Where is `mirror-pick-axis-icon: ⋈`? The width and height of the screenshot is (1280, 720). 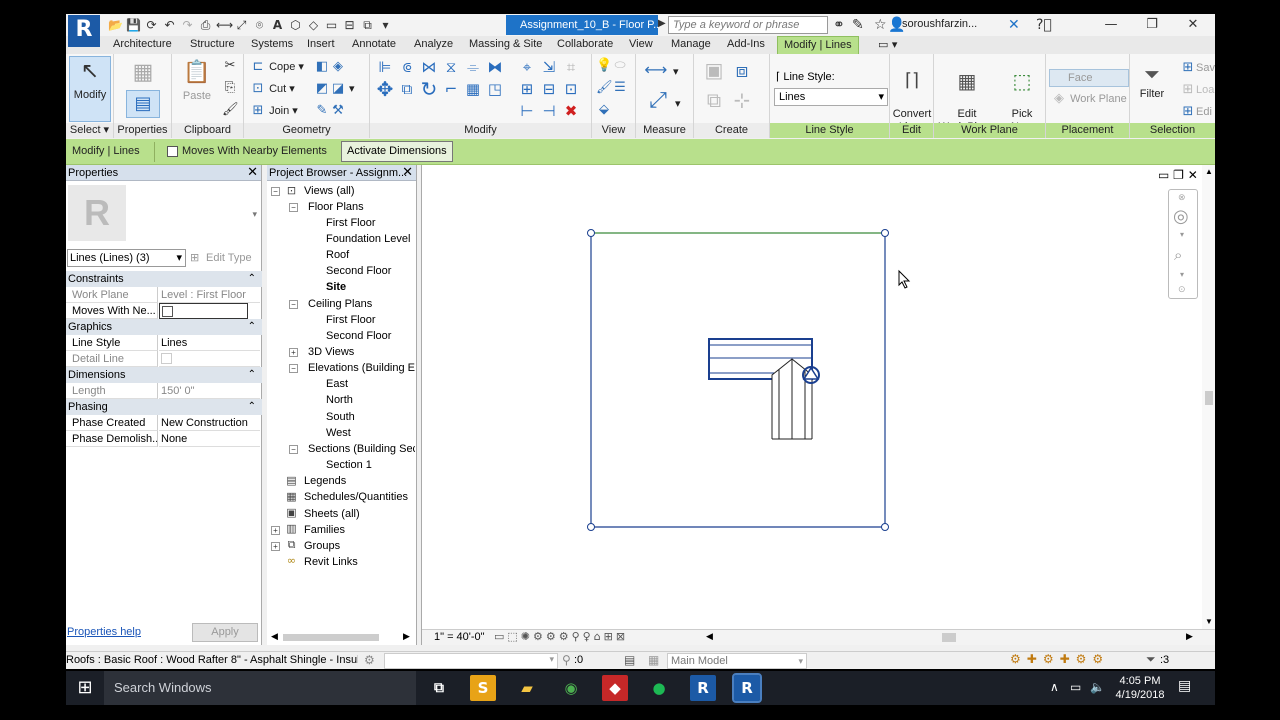 mirror-pick-axis-icon: ⋈ is located at coordinates (429, 67).